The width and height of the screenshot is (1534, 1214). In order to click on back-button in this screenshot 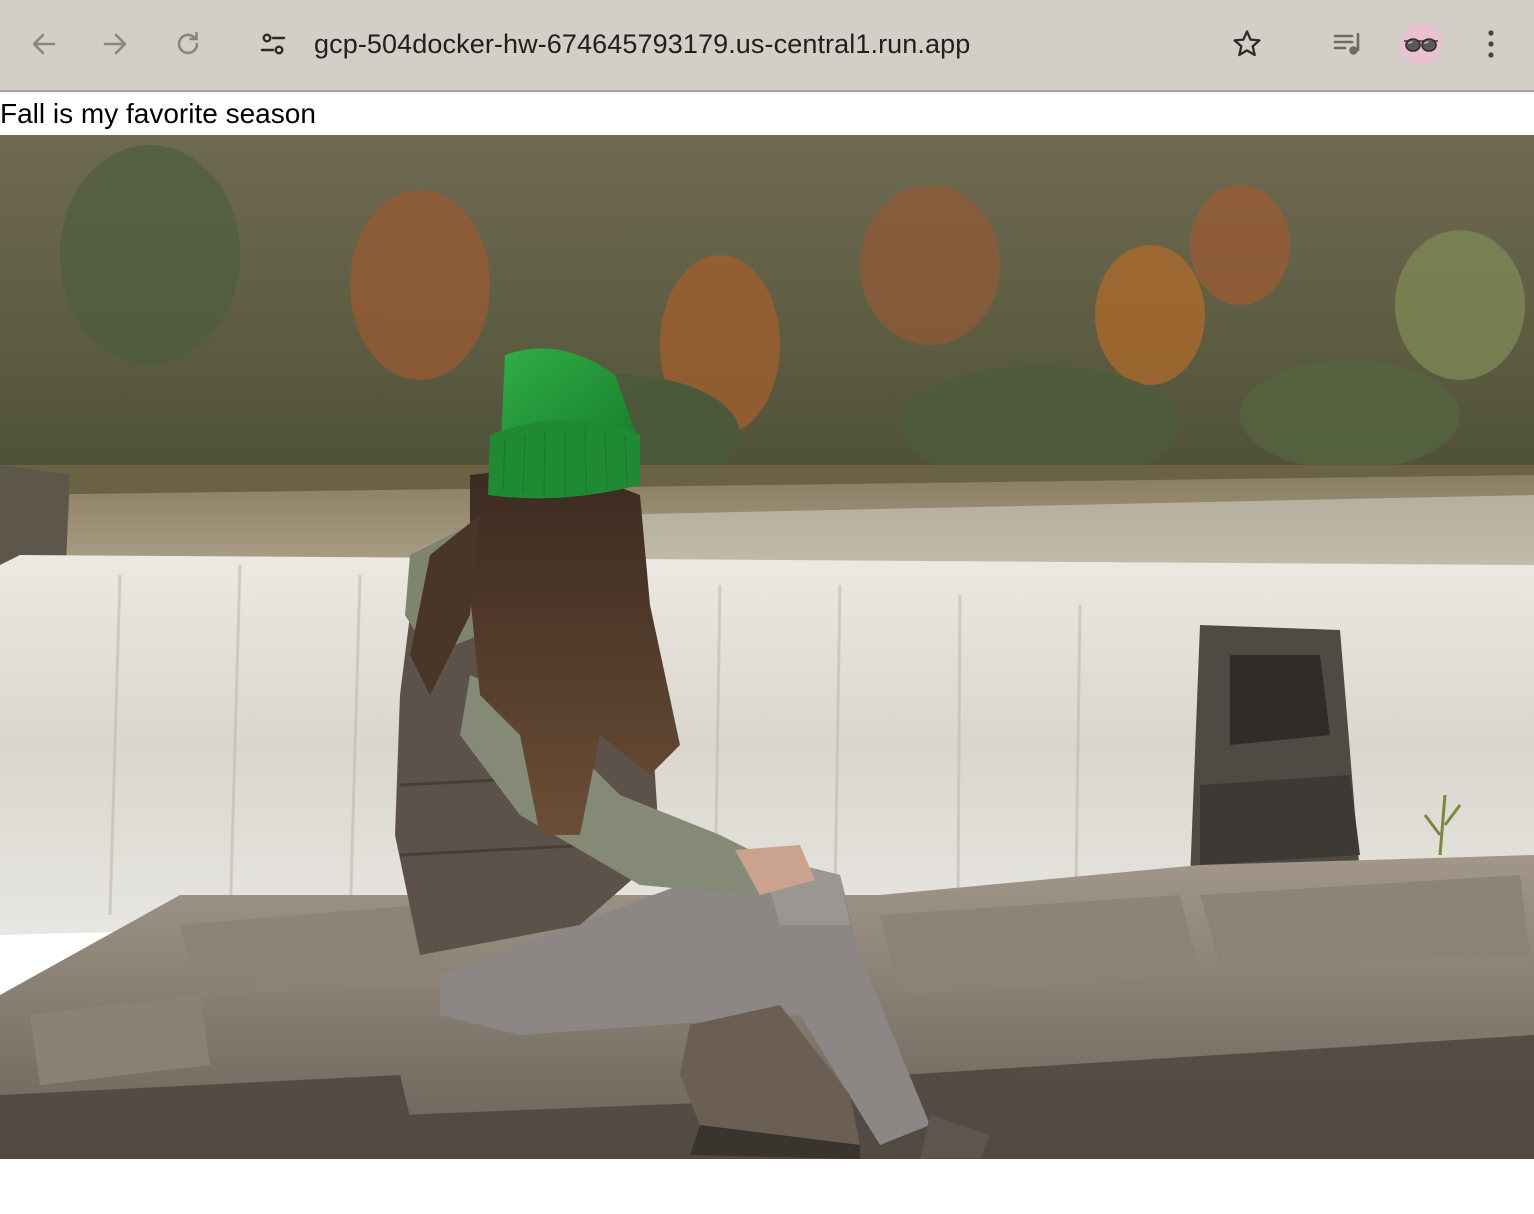, I will do `click(44, 44)`.